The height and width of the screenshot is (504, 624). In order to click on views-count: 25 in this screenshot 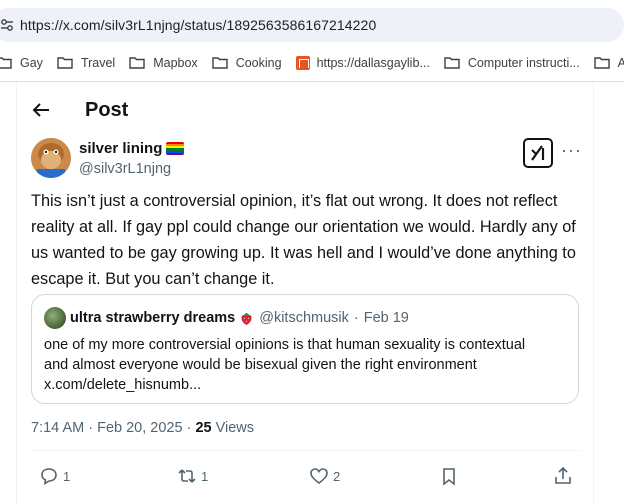, I will do `click(203, 428)`.